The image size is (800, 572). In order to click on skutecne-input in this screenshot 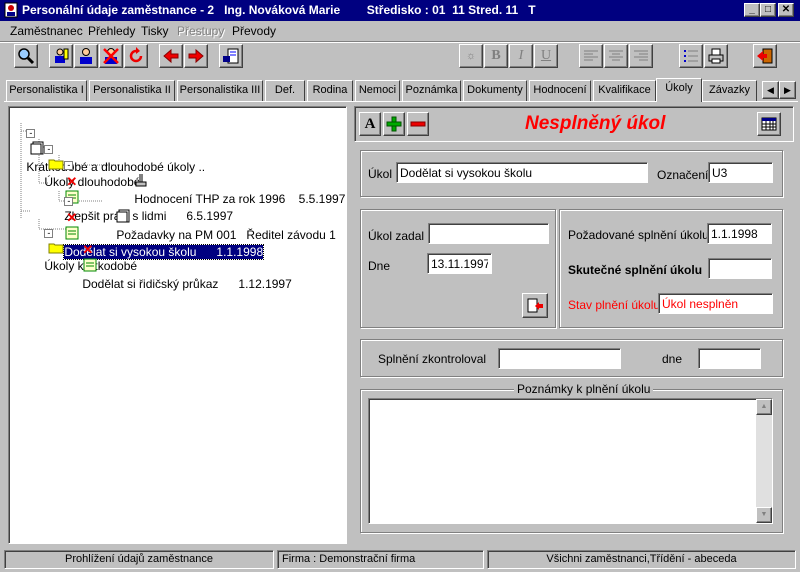, I will do `click(740, 268)`.